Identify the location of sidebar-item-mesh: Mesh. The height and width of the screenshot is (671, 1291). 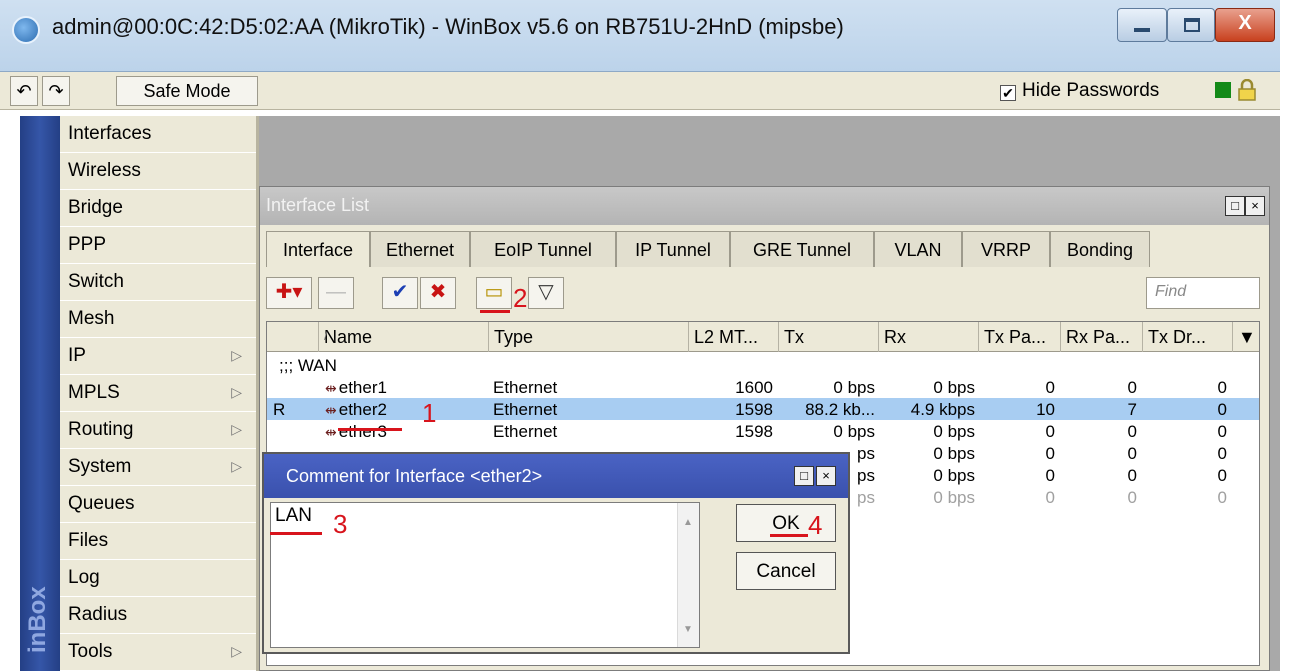
(158, 319).